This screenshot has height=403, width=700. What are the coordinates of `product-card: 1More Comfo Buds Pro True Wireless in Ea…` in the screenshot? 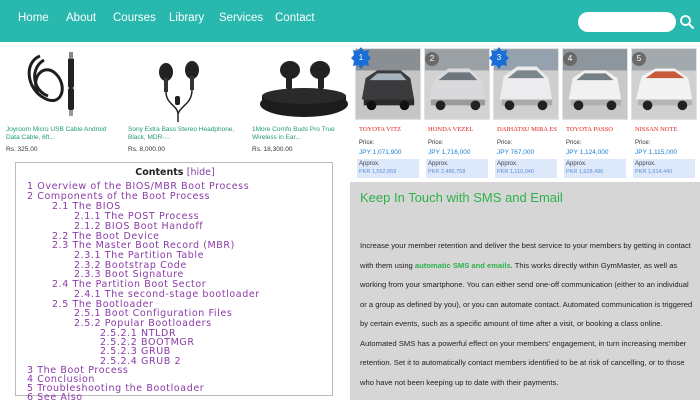 It's located at (305, 100).